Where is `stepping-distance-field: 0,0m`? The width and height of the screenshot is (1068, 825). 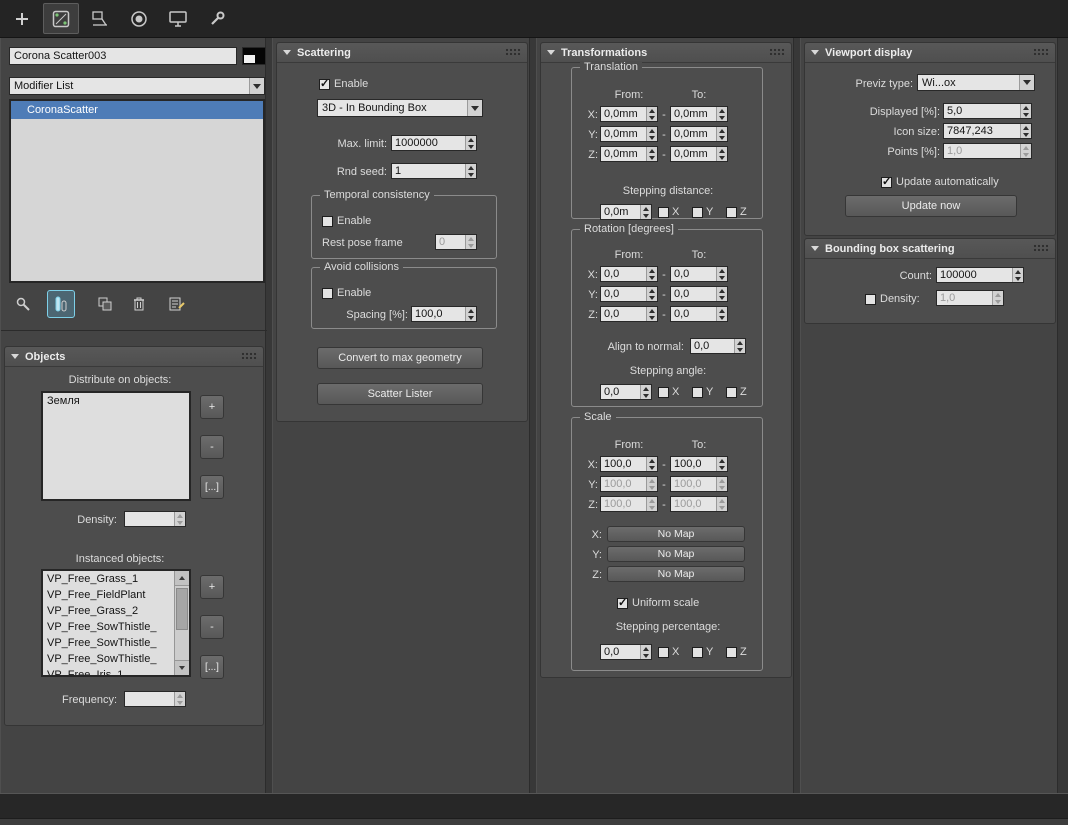
stepping-distance-field: 0,0m is located at coordinates (626, 212).